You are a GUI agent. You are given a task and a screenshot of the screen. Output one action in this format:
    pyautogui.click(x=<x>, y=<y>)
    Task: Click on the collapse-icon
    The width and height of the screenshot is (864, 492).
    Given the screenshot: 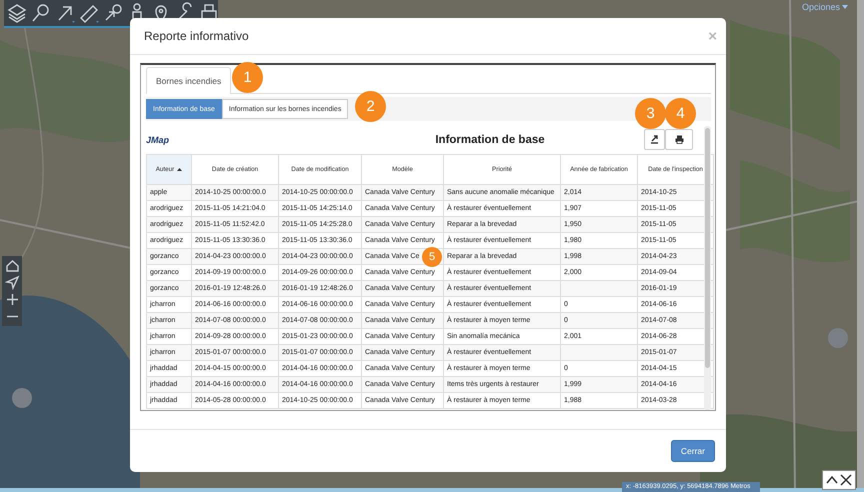 What is the action you would take?
    pyautogui.click(x=832, y=480)
    